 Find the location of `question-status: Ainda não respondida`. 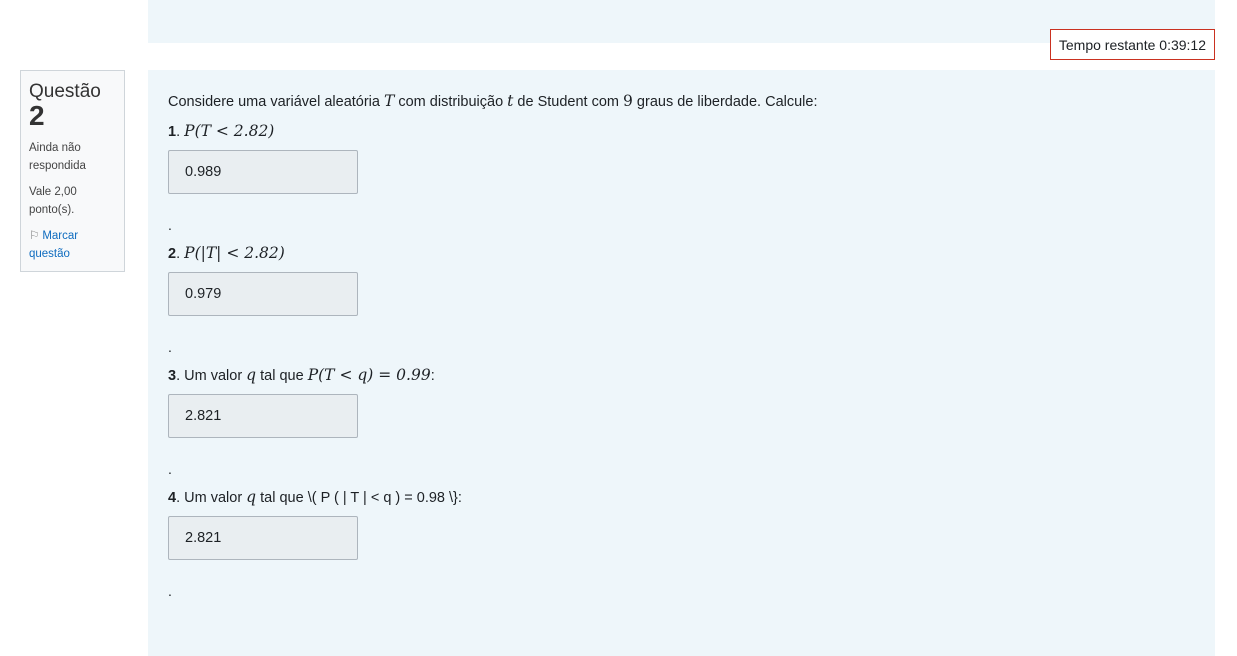

question-status: Ainda não respondida is located at coordinates (57, 157).